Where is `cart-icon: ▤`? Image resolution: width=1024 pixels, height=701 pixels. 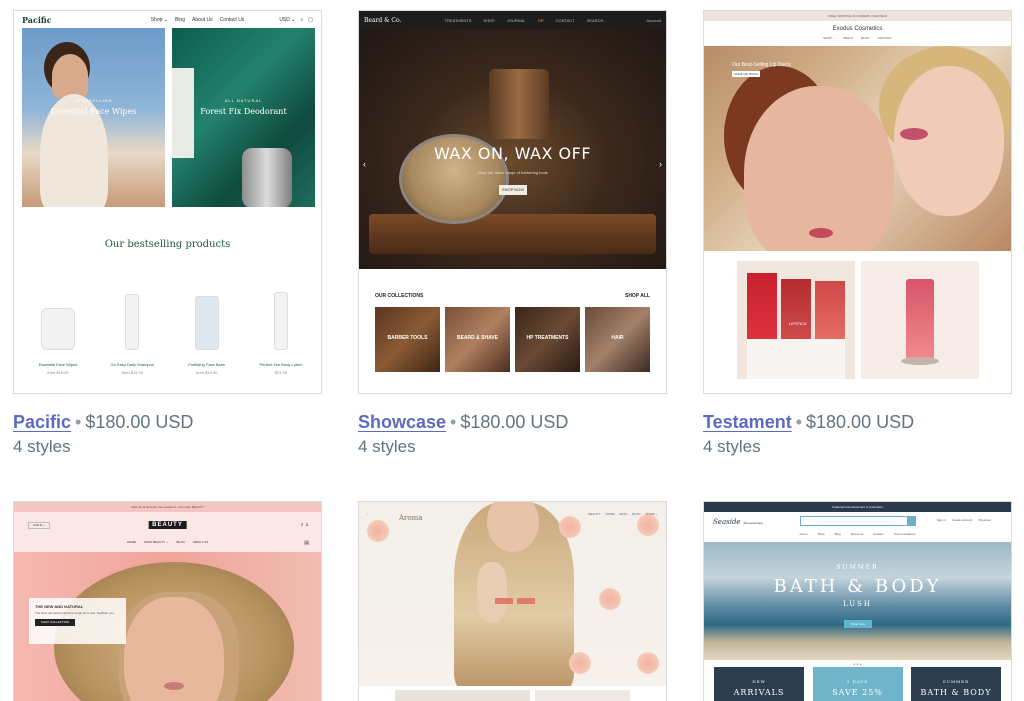 cart-icon: ▤ is located at coordinates (306, 543).